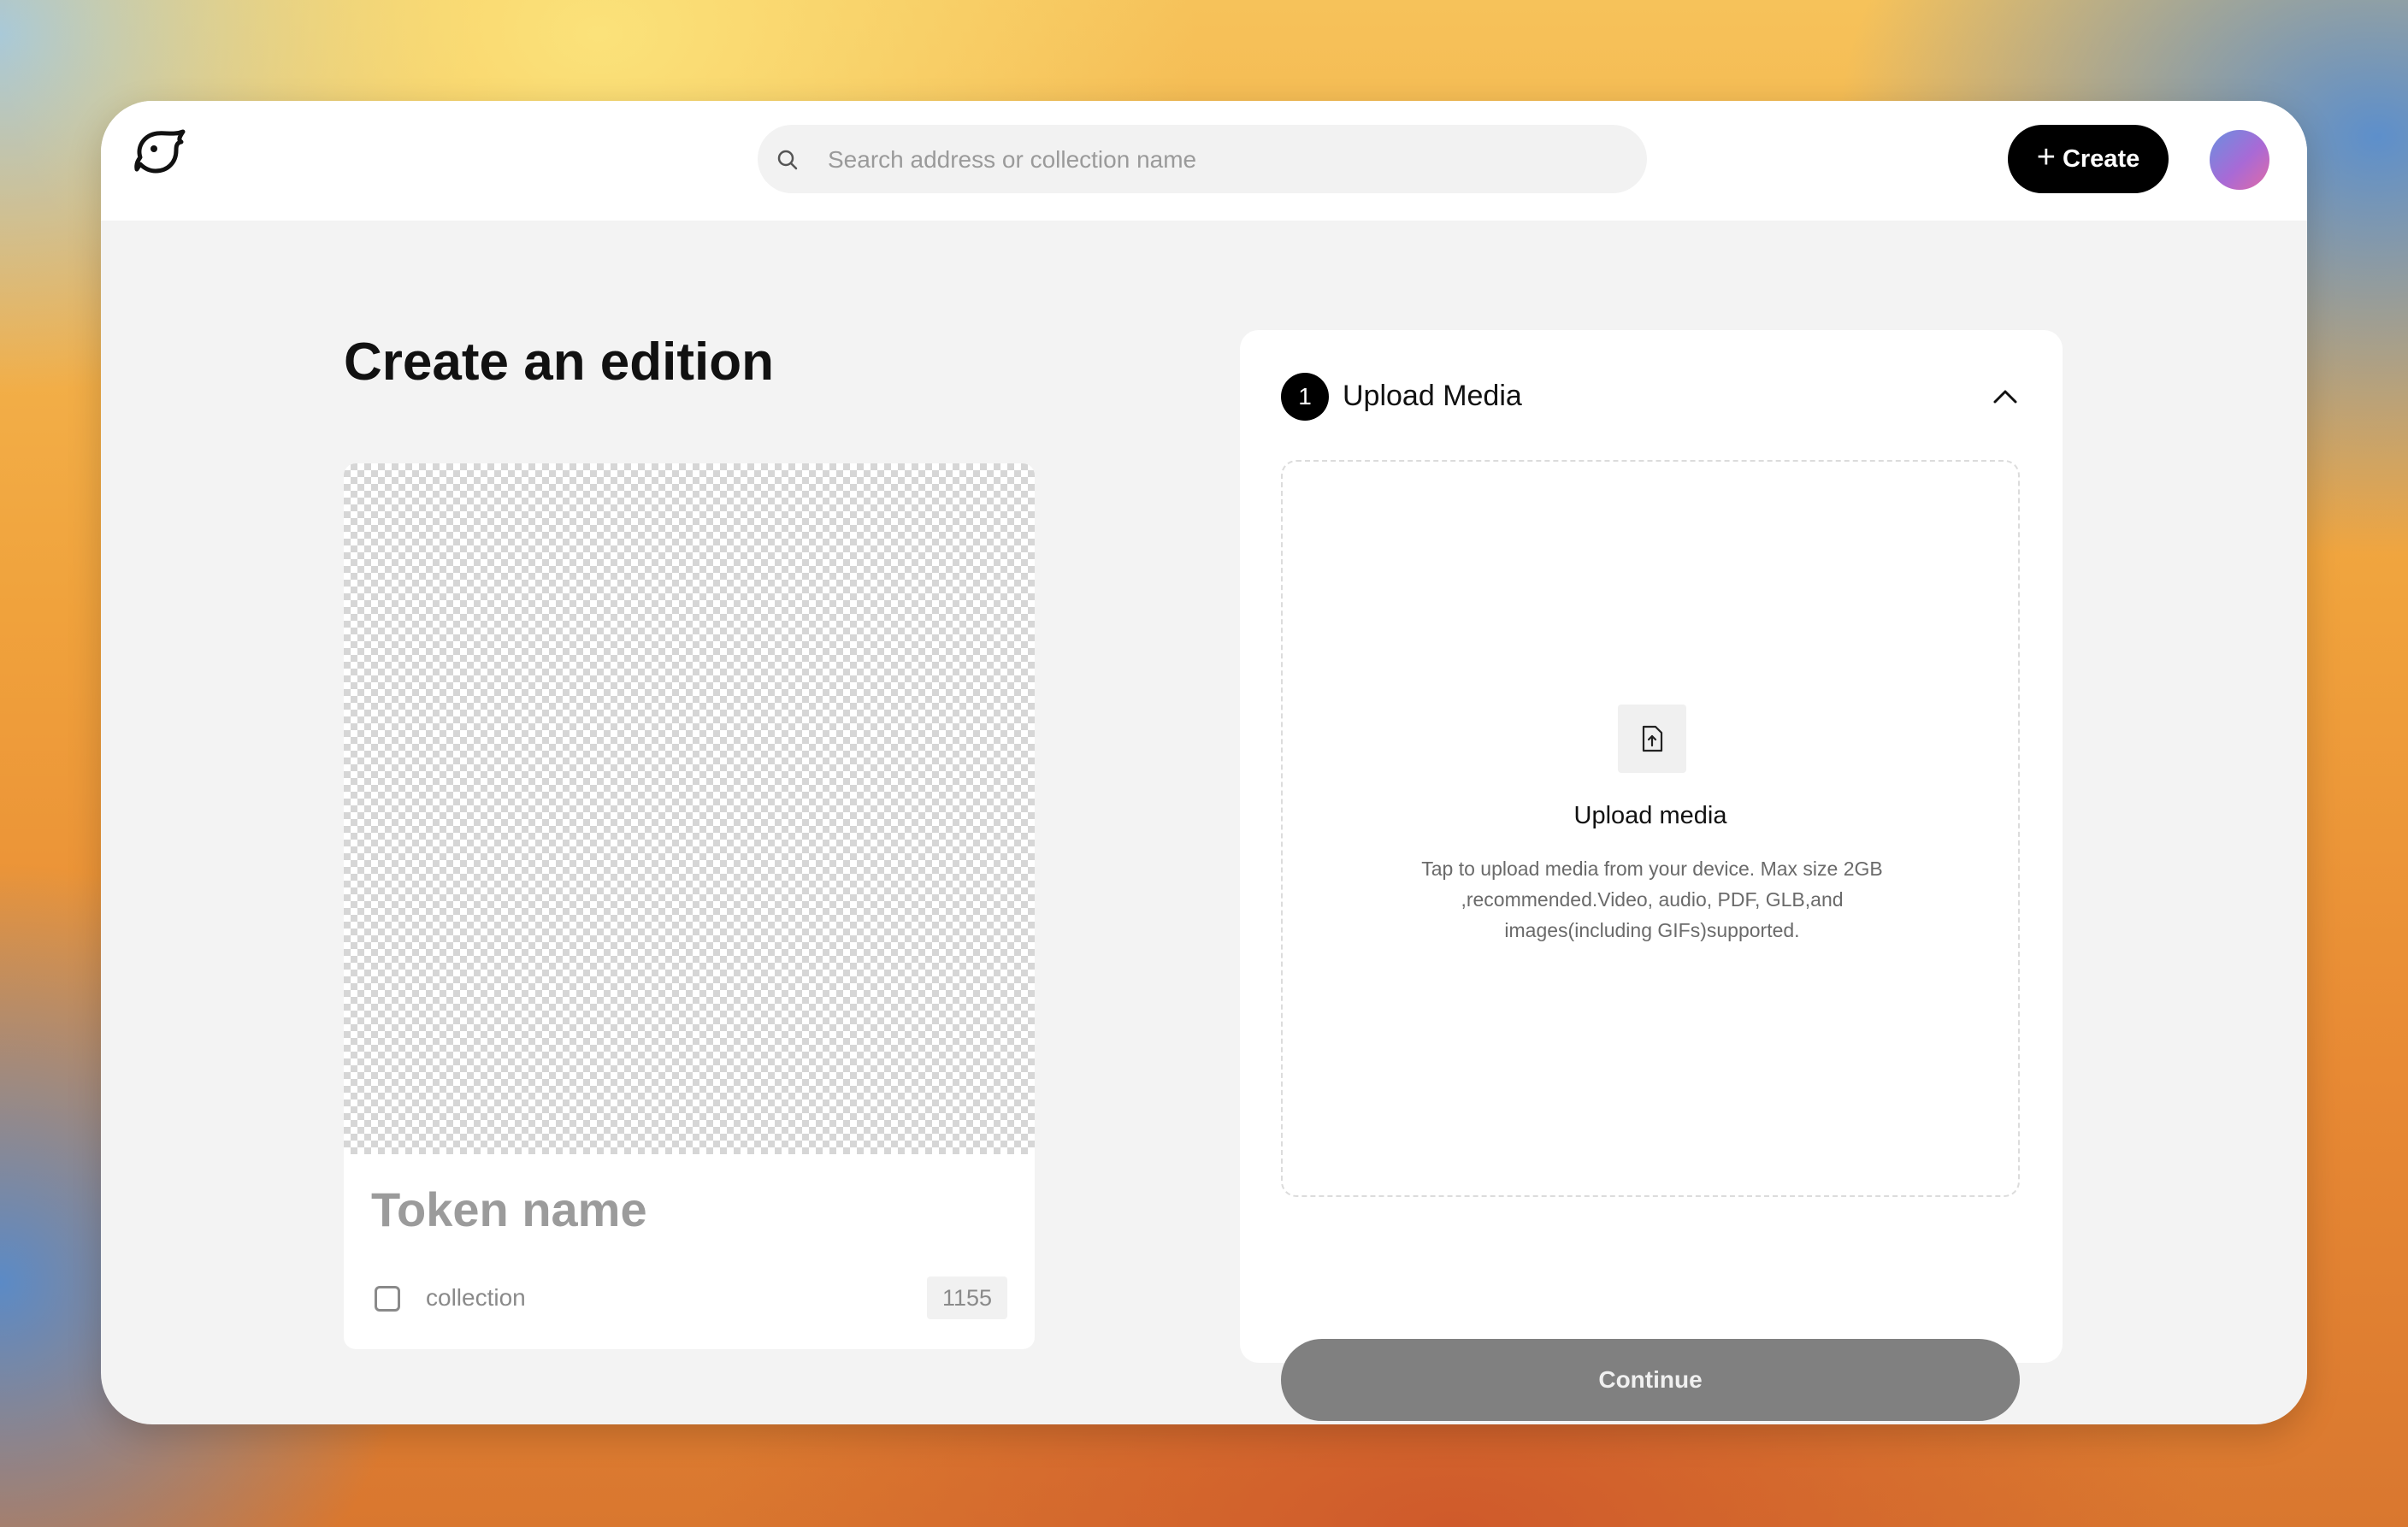 The width and height of the screenshot is (2408, 1527). I want to click on dropzone-title: Upload media, so click(1650, 815).